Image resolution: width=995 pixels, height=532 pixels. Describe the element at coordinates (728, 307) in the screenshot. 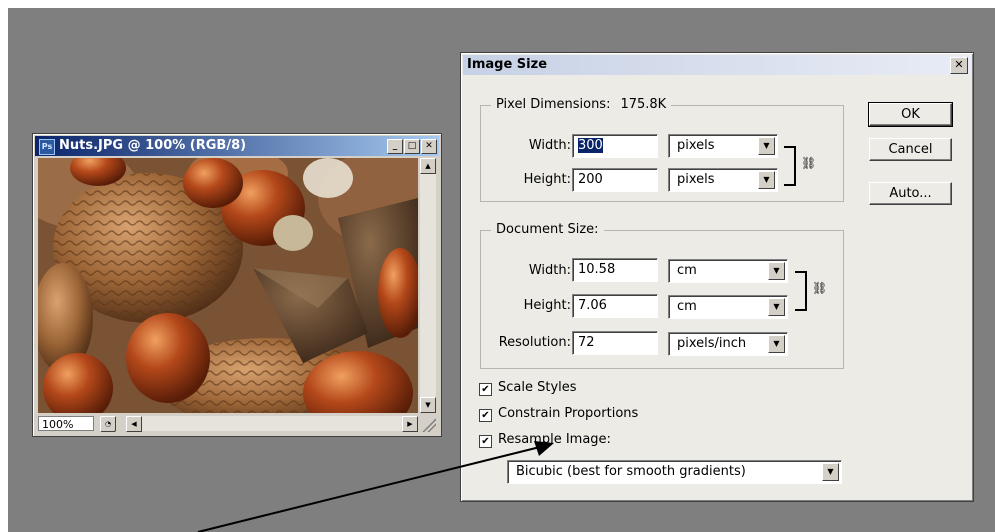

I see `document-height-unit-select: cm ▼` at that location.